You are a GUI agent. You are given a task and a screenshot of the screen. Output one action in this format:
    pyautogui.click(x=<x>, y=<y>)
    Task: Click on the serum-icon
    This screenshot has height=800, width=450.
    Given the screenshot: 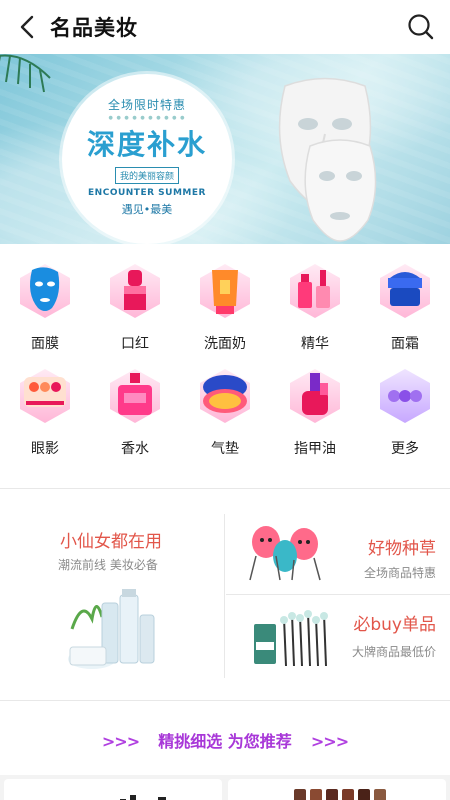 What is the action you would take?
    pyautogui.click(x=315, y=291)
    